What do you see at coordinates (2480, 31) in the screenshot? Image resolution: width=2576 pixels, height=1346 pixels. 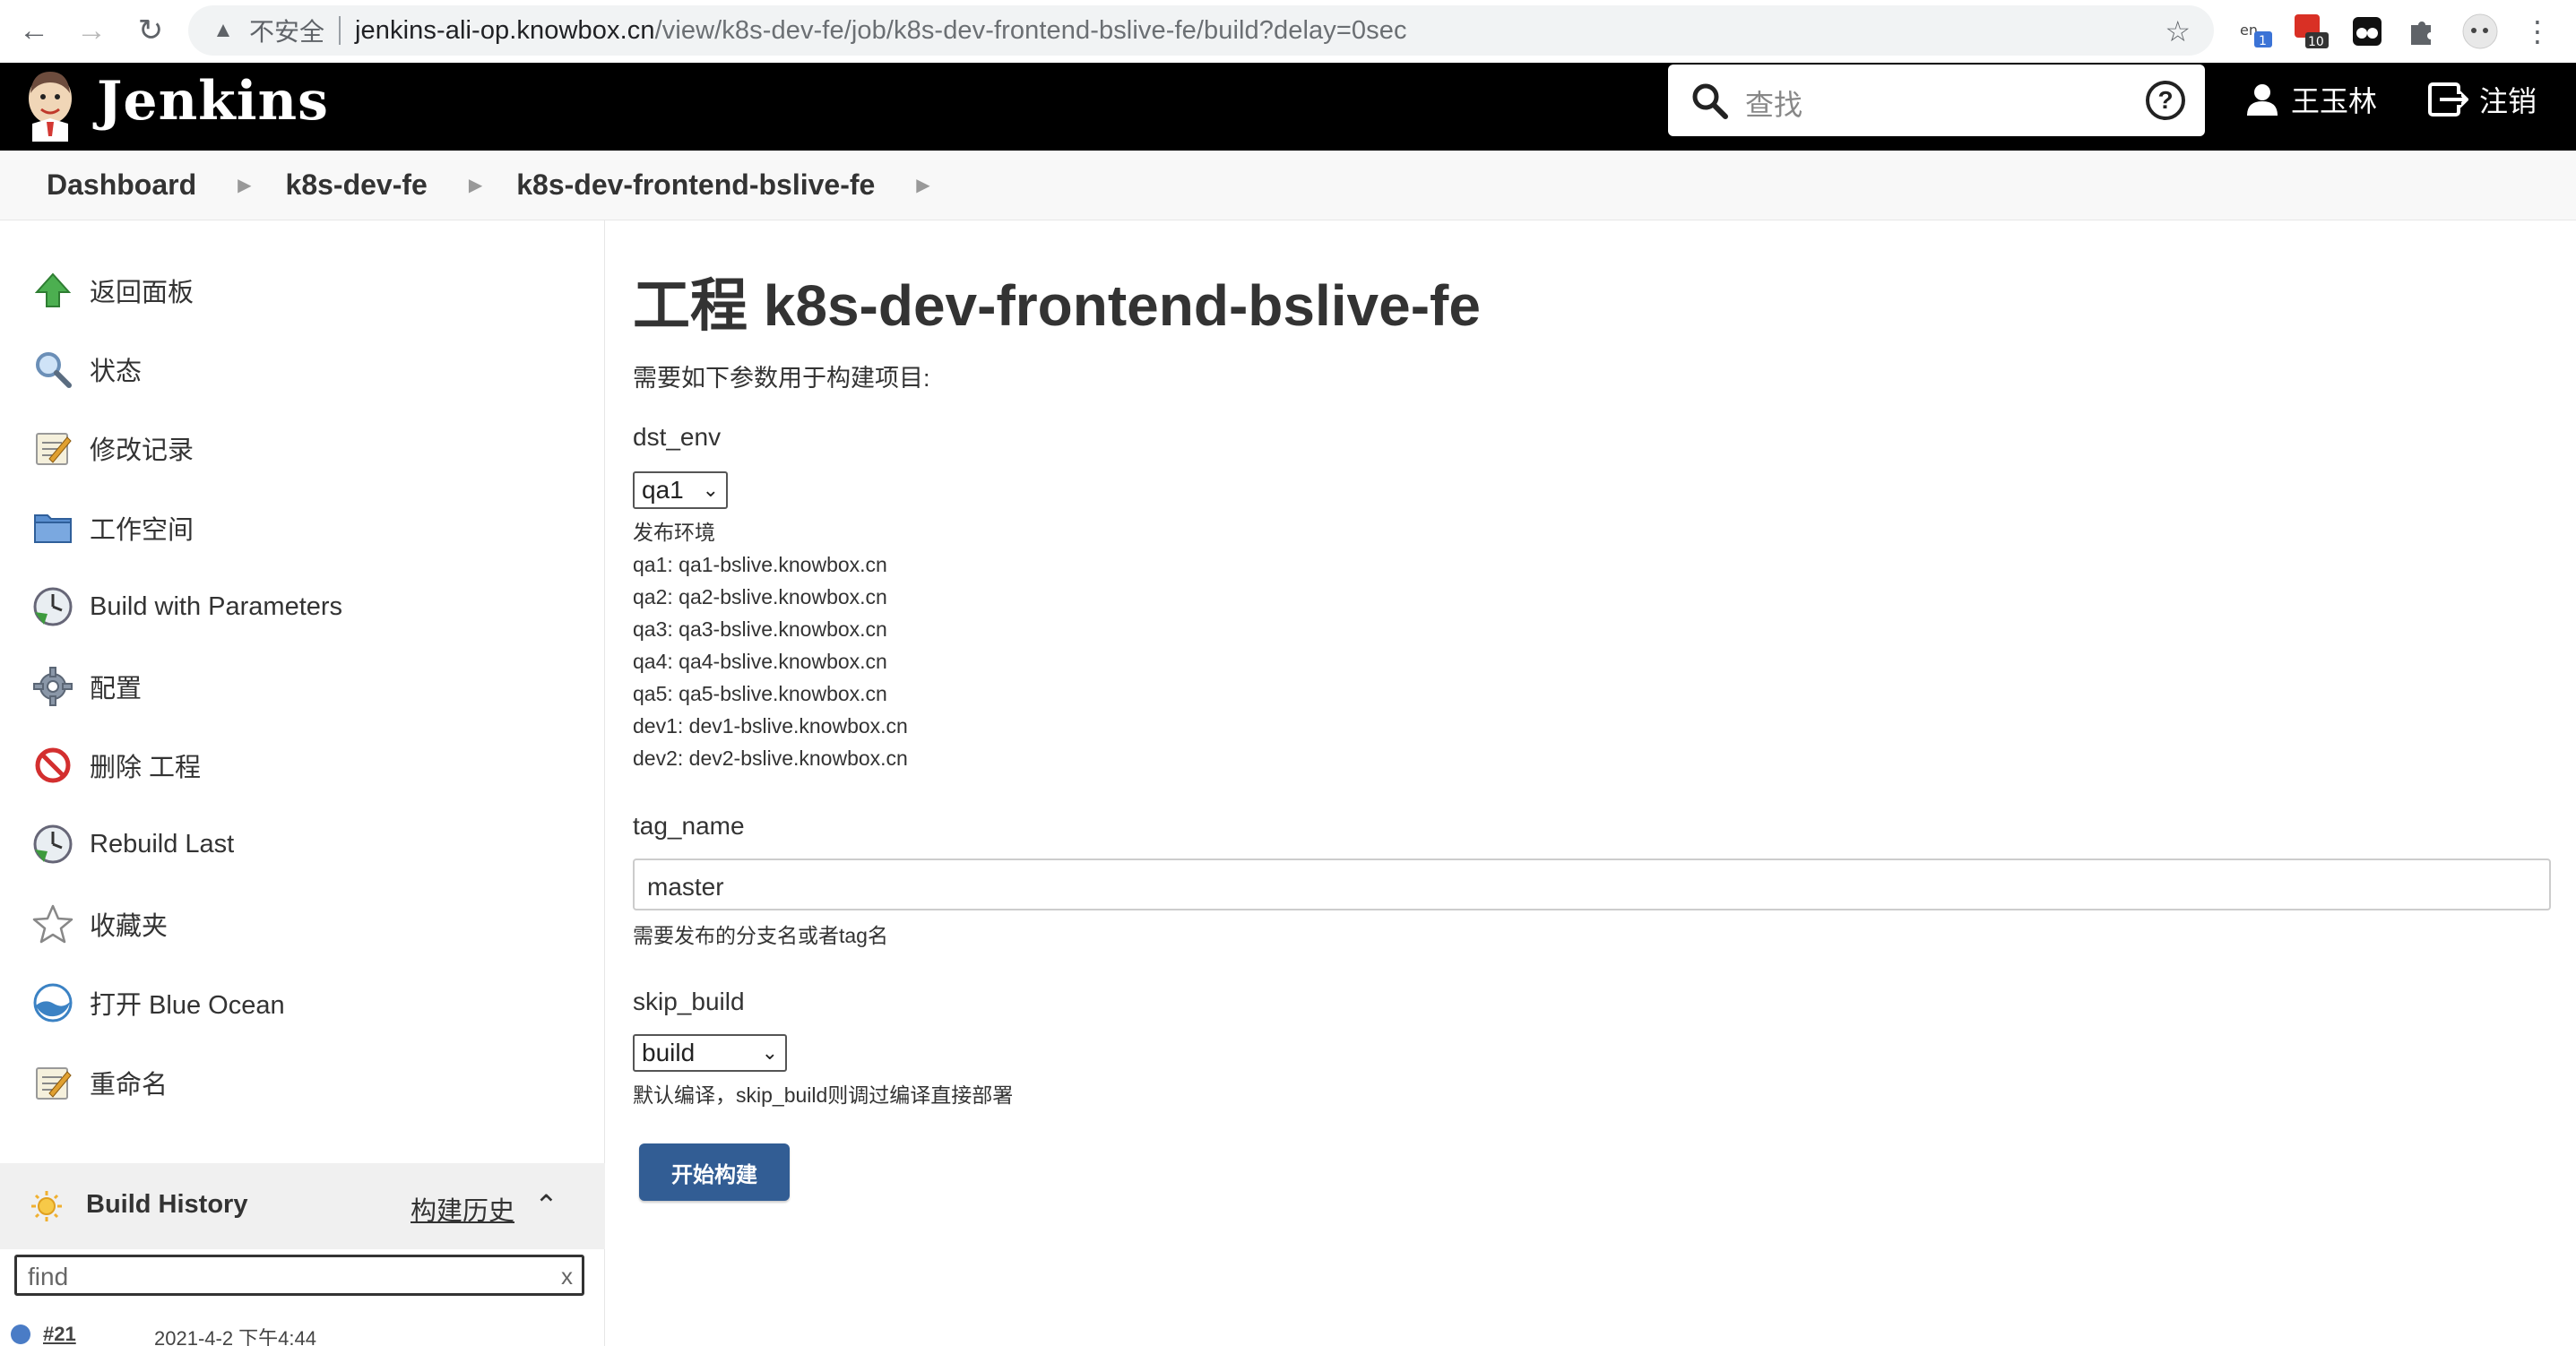 I see `profile-avatar-icon` at bounding box center [2480, 31].